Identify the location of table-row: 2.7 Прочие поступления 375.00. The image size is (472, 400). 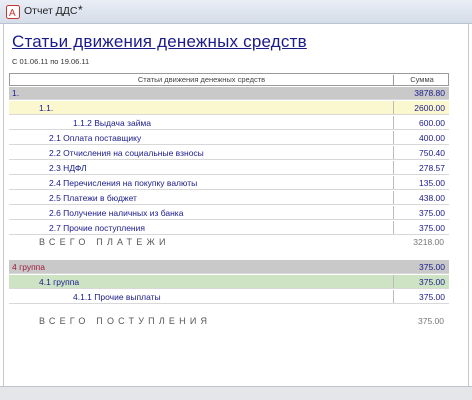
(229, 228).